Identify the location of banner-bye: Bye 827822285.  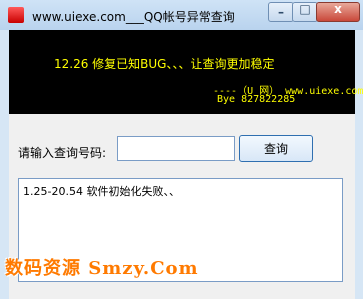
(256, 99).